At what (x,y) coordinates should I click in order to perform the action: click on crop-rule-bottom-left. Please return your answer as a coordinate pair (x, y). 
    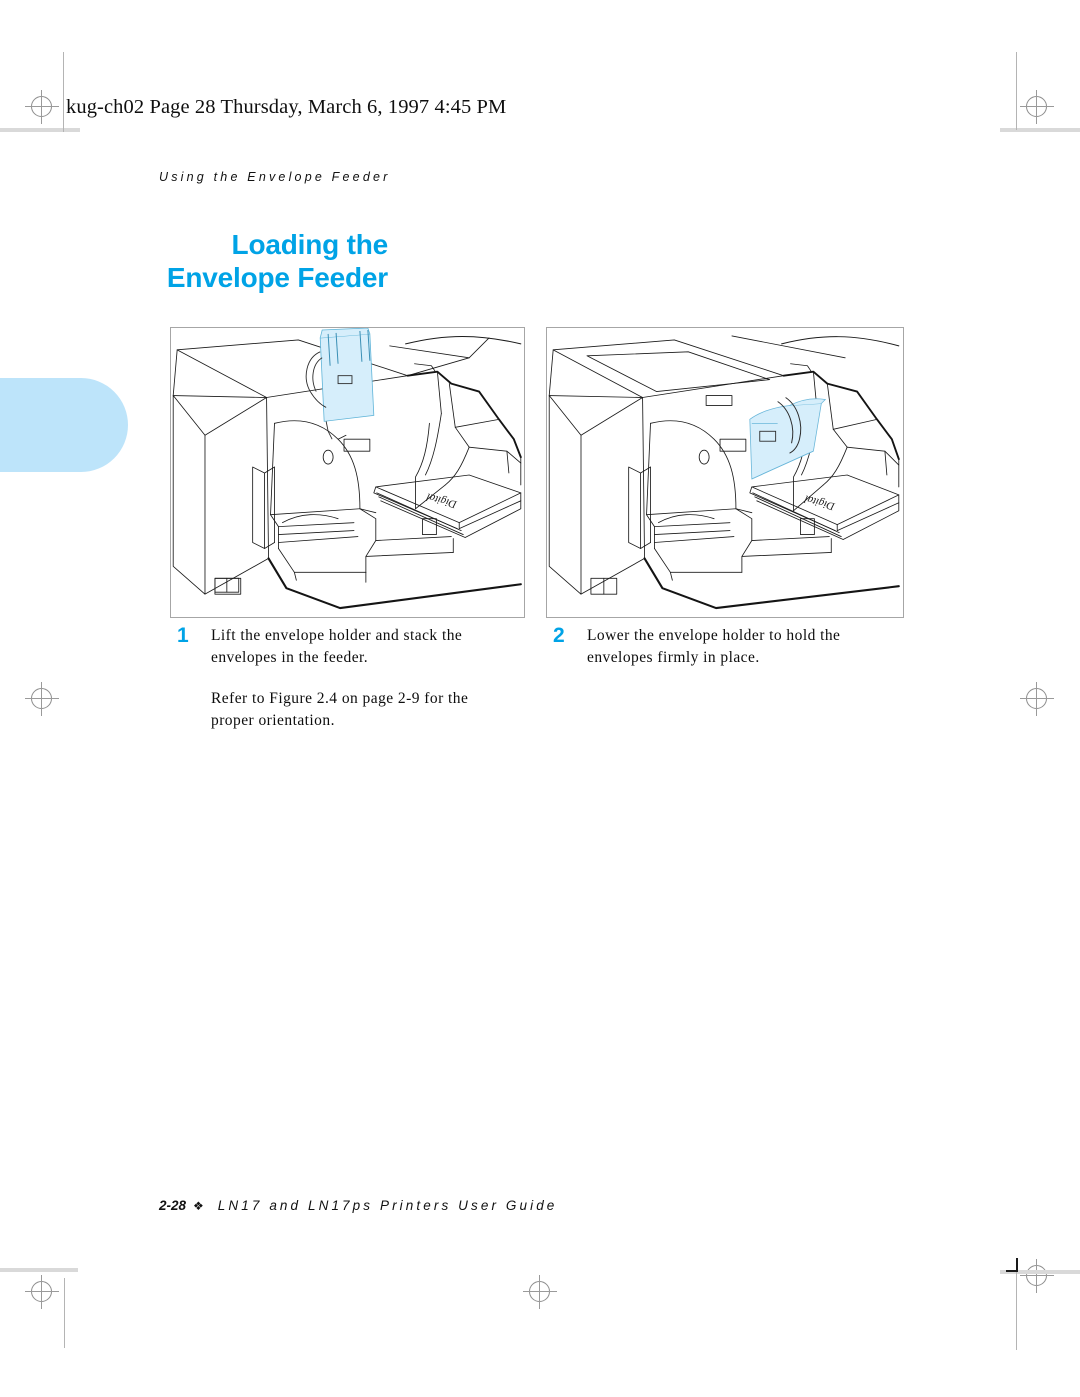
    Looking at the image, I should click on (39, 1270).